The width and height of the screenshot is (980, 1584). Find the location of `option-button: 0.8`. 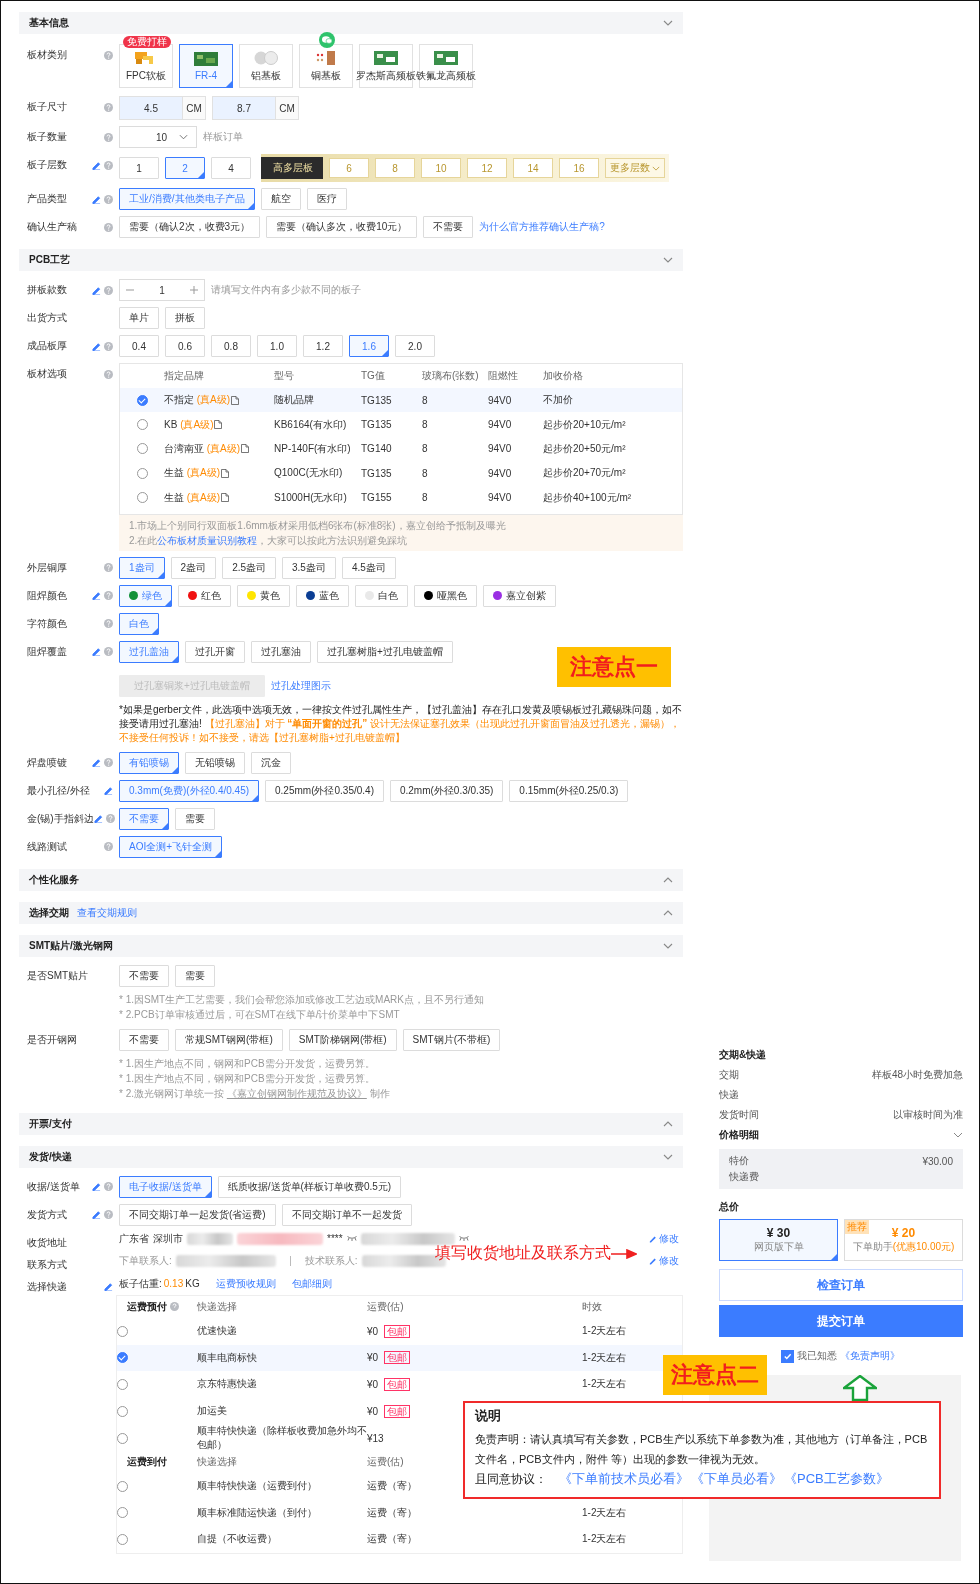

option-button: 0.8 is located at coordinates (231, 346).